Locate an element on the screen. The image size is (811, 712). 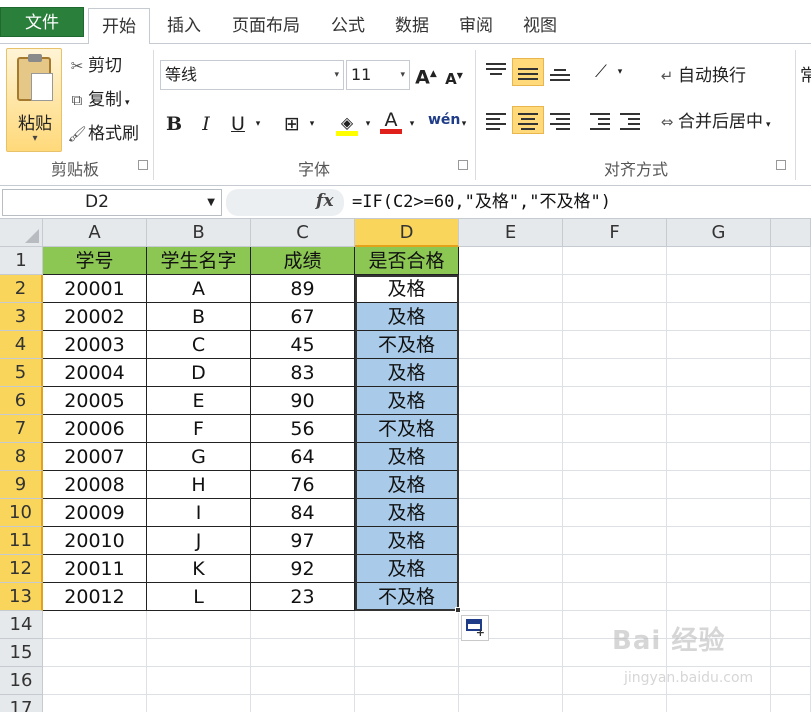
tab-insert: 插入 is located at coordinates (184, 26).